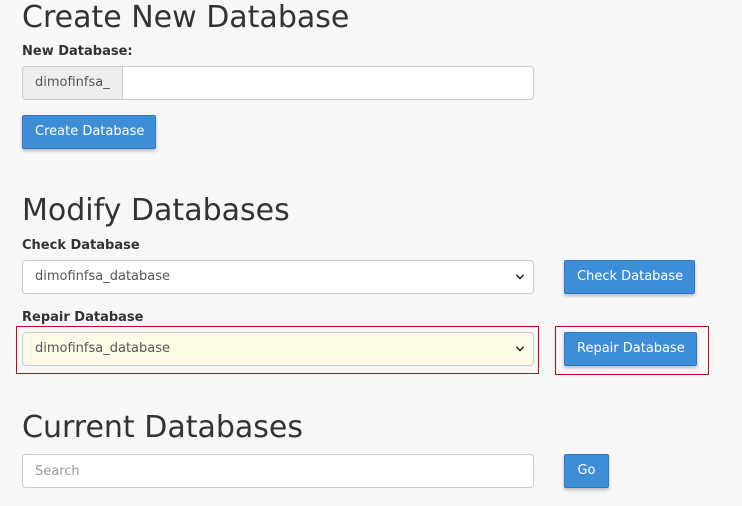 The image size is (742, 506). What do you see at coordinates (81, 245) in the screenshot?
I see `check-database-label: Check Database` at bounding box center [81, 245].